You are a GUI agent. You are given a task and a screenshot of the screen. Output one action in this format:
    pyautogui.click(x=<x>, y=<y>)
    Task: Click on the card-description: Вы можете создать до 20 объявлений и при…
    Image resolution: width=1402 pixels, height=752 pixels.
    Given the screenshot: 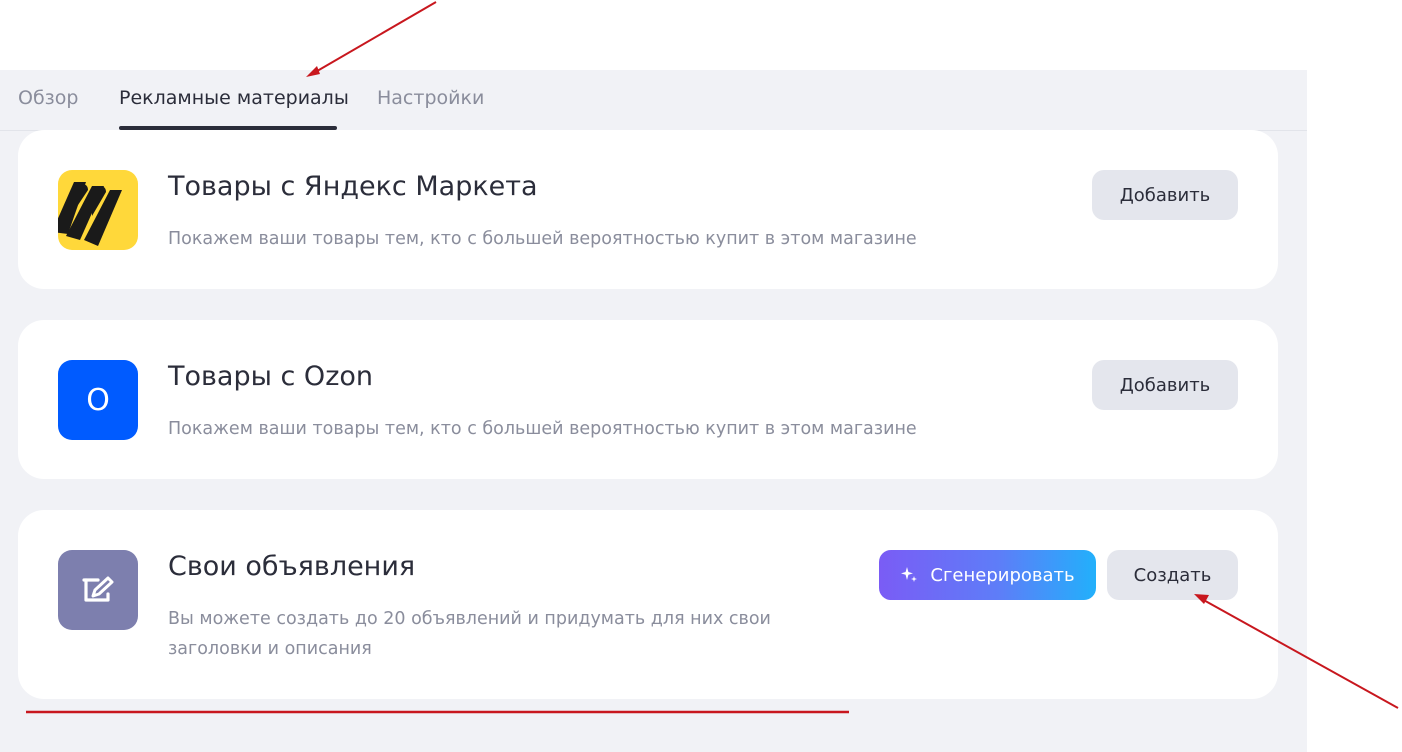 What is the action you would take?
    pyautogui.click(x=469, y=634)
    